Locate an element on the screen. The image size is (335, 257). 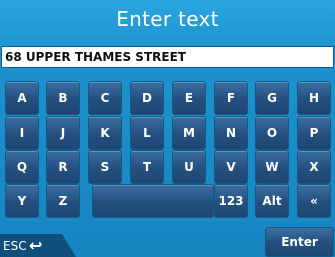
key-u-label: U is located at coordinates (189, 167).